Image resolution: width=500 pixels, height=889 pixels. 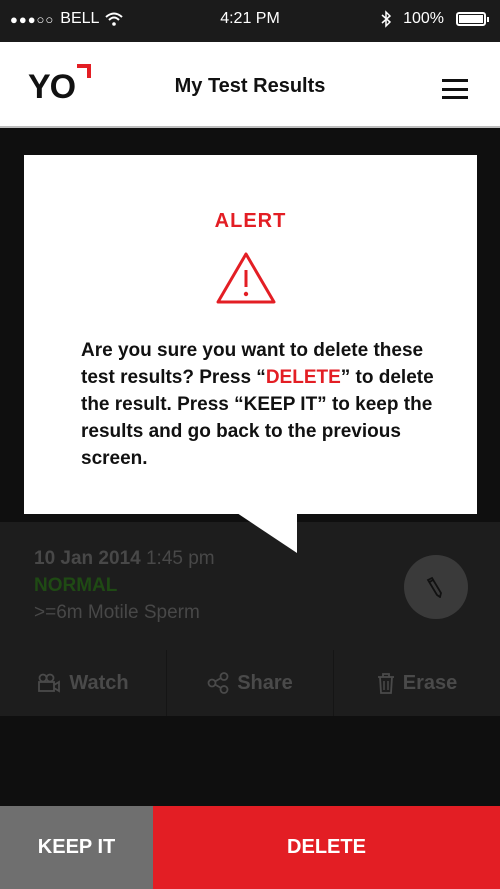 I want to click on watch-button: Watch, so click(x=83, y=683).